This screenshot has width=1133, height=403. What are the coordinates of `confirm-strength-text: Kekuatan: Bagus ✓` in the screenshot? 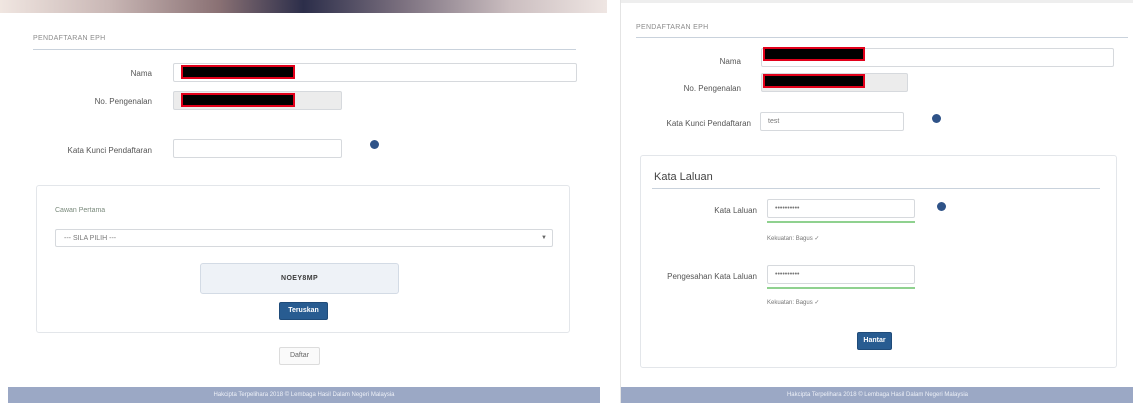 It's located at (793, 303).